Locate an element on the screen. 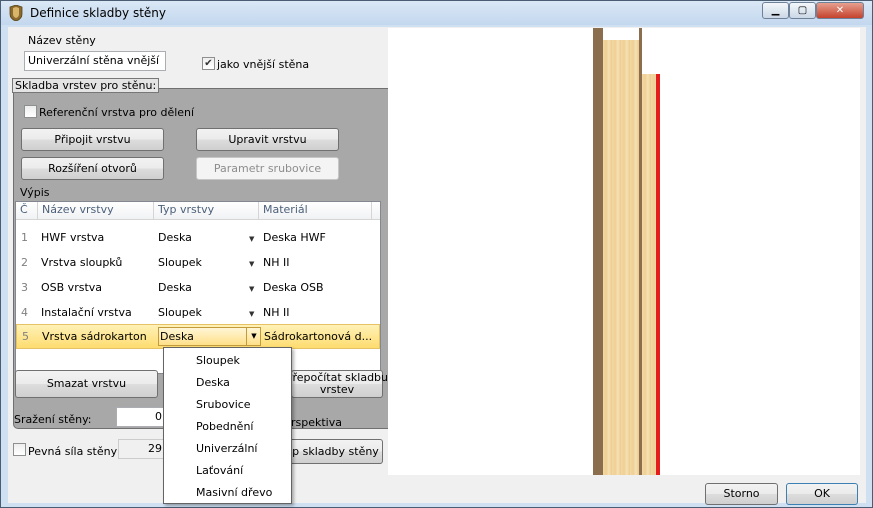  layers-group-title: Skladba vrstev pro stěnu: is located at coordinates (86, 85).